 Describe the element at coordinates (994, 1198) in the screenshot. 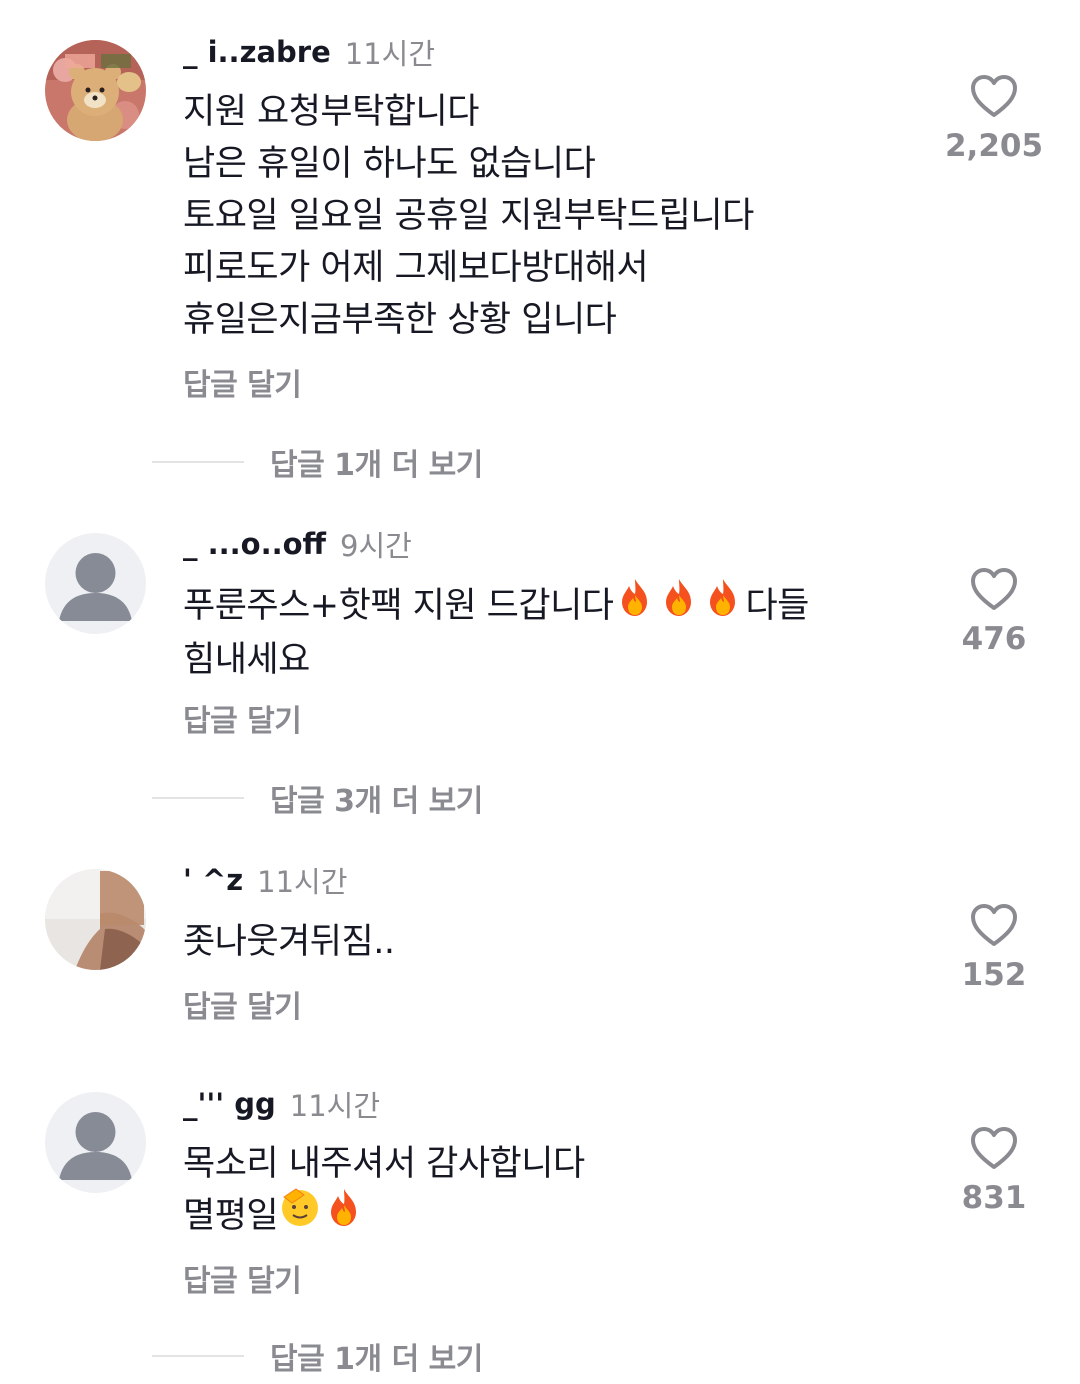

I see `like-count: 831` at that location.